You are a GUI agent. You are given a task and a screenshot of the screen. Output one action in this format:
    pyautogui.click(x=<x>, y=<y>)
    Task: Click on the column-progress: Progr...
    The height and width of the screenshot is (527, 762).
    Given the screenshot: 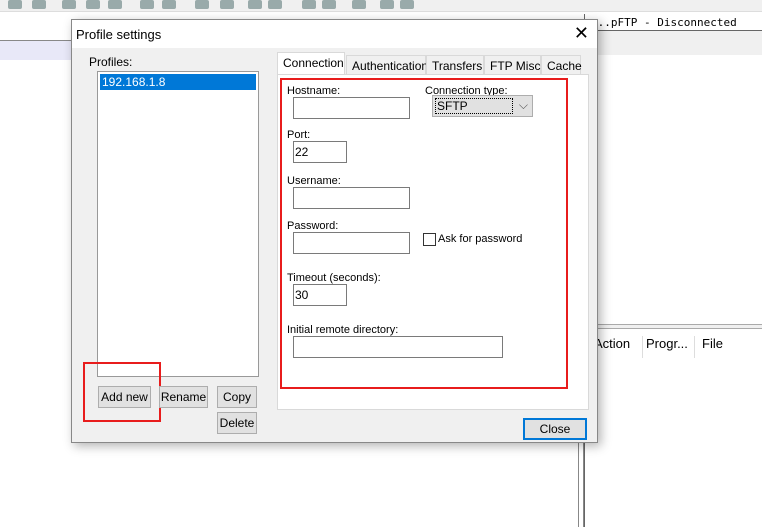 What is the action you would take?
    pyautogui.click(x=669, y=347)
    